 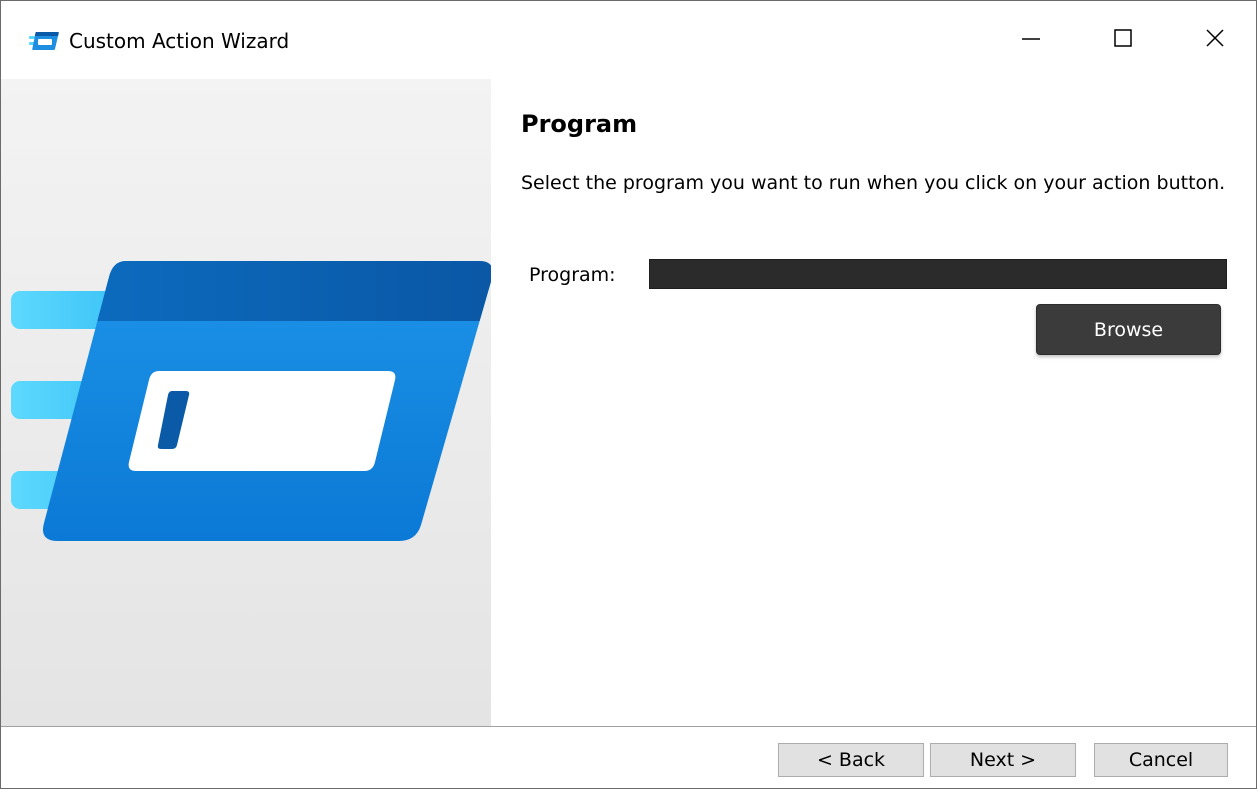 I want to click on minimize-button, so click(x=1031, y=40).